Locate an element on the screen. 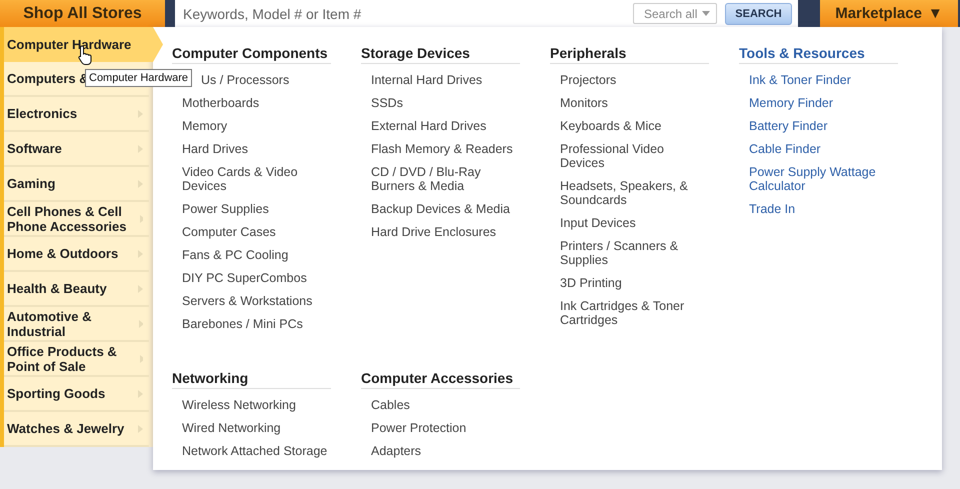 The height and width of the screenshot is (489, 960). menu-link: Ink & Toner Finder is located at coordinates (819, 80).